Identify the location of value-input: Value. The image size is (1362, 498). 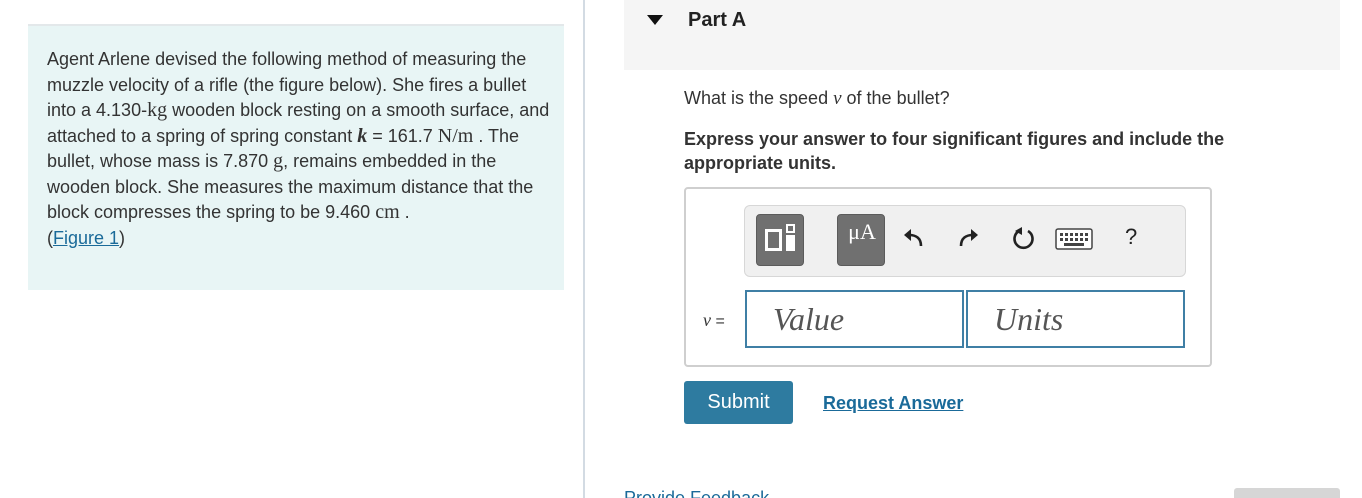
(854, 319).